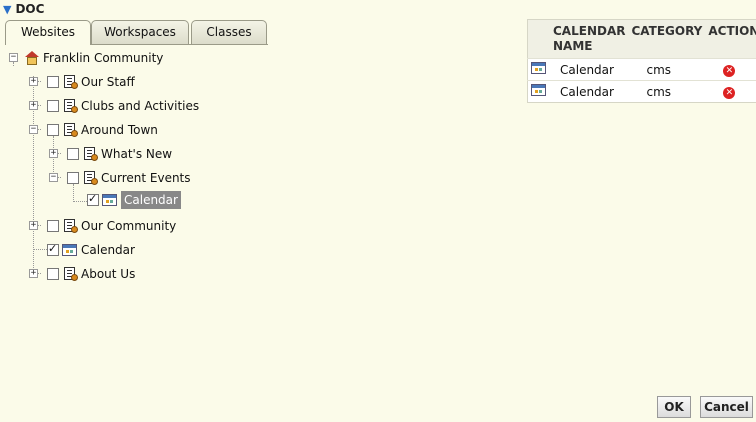  What do you see at coordinates (103, 58) in the screenshot?
I see `tree-node-label: Franklin Community` at bounding box center [103, 58].